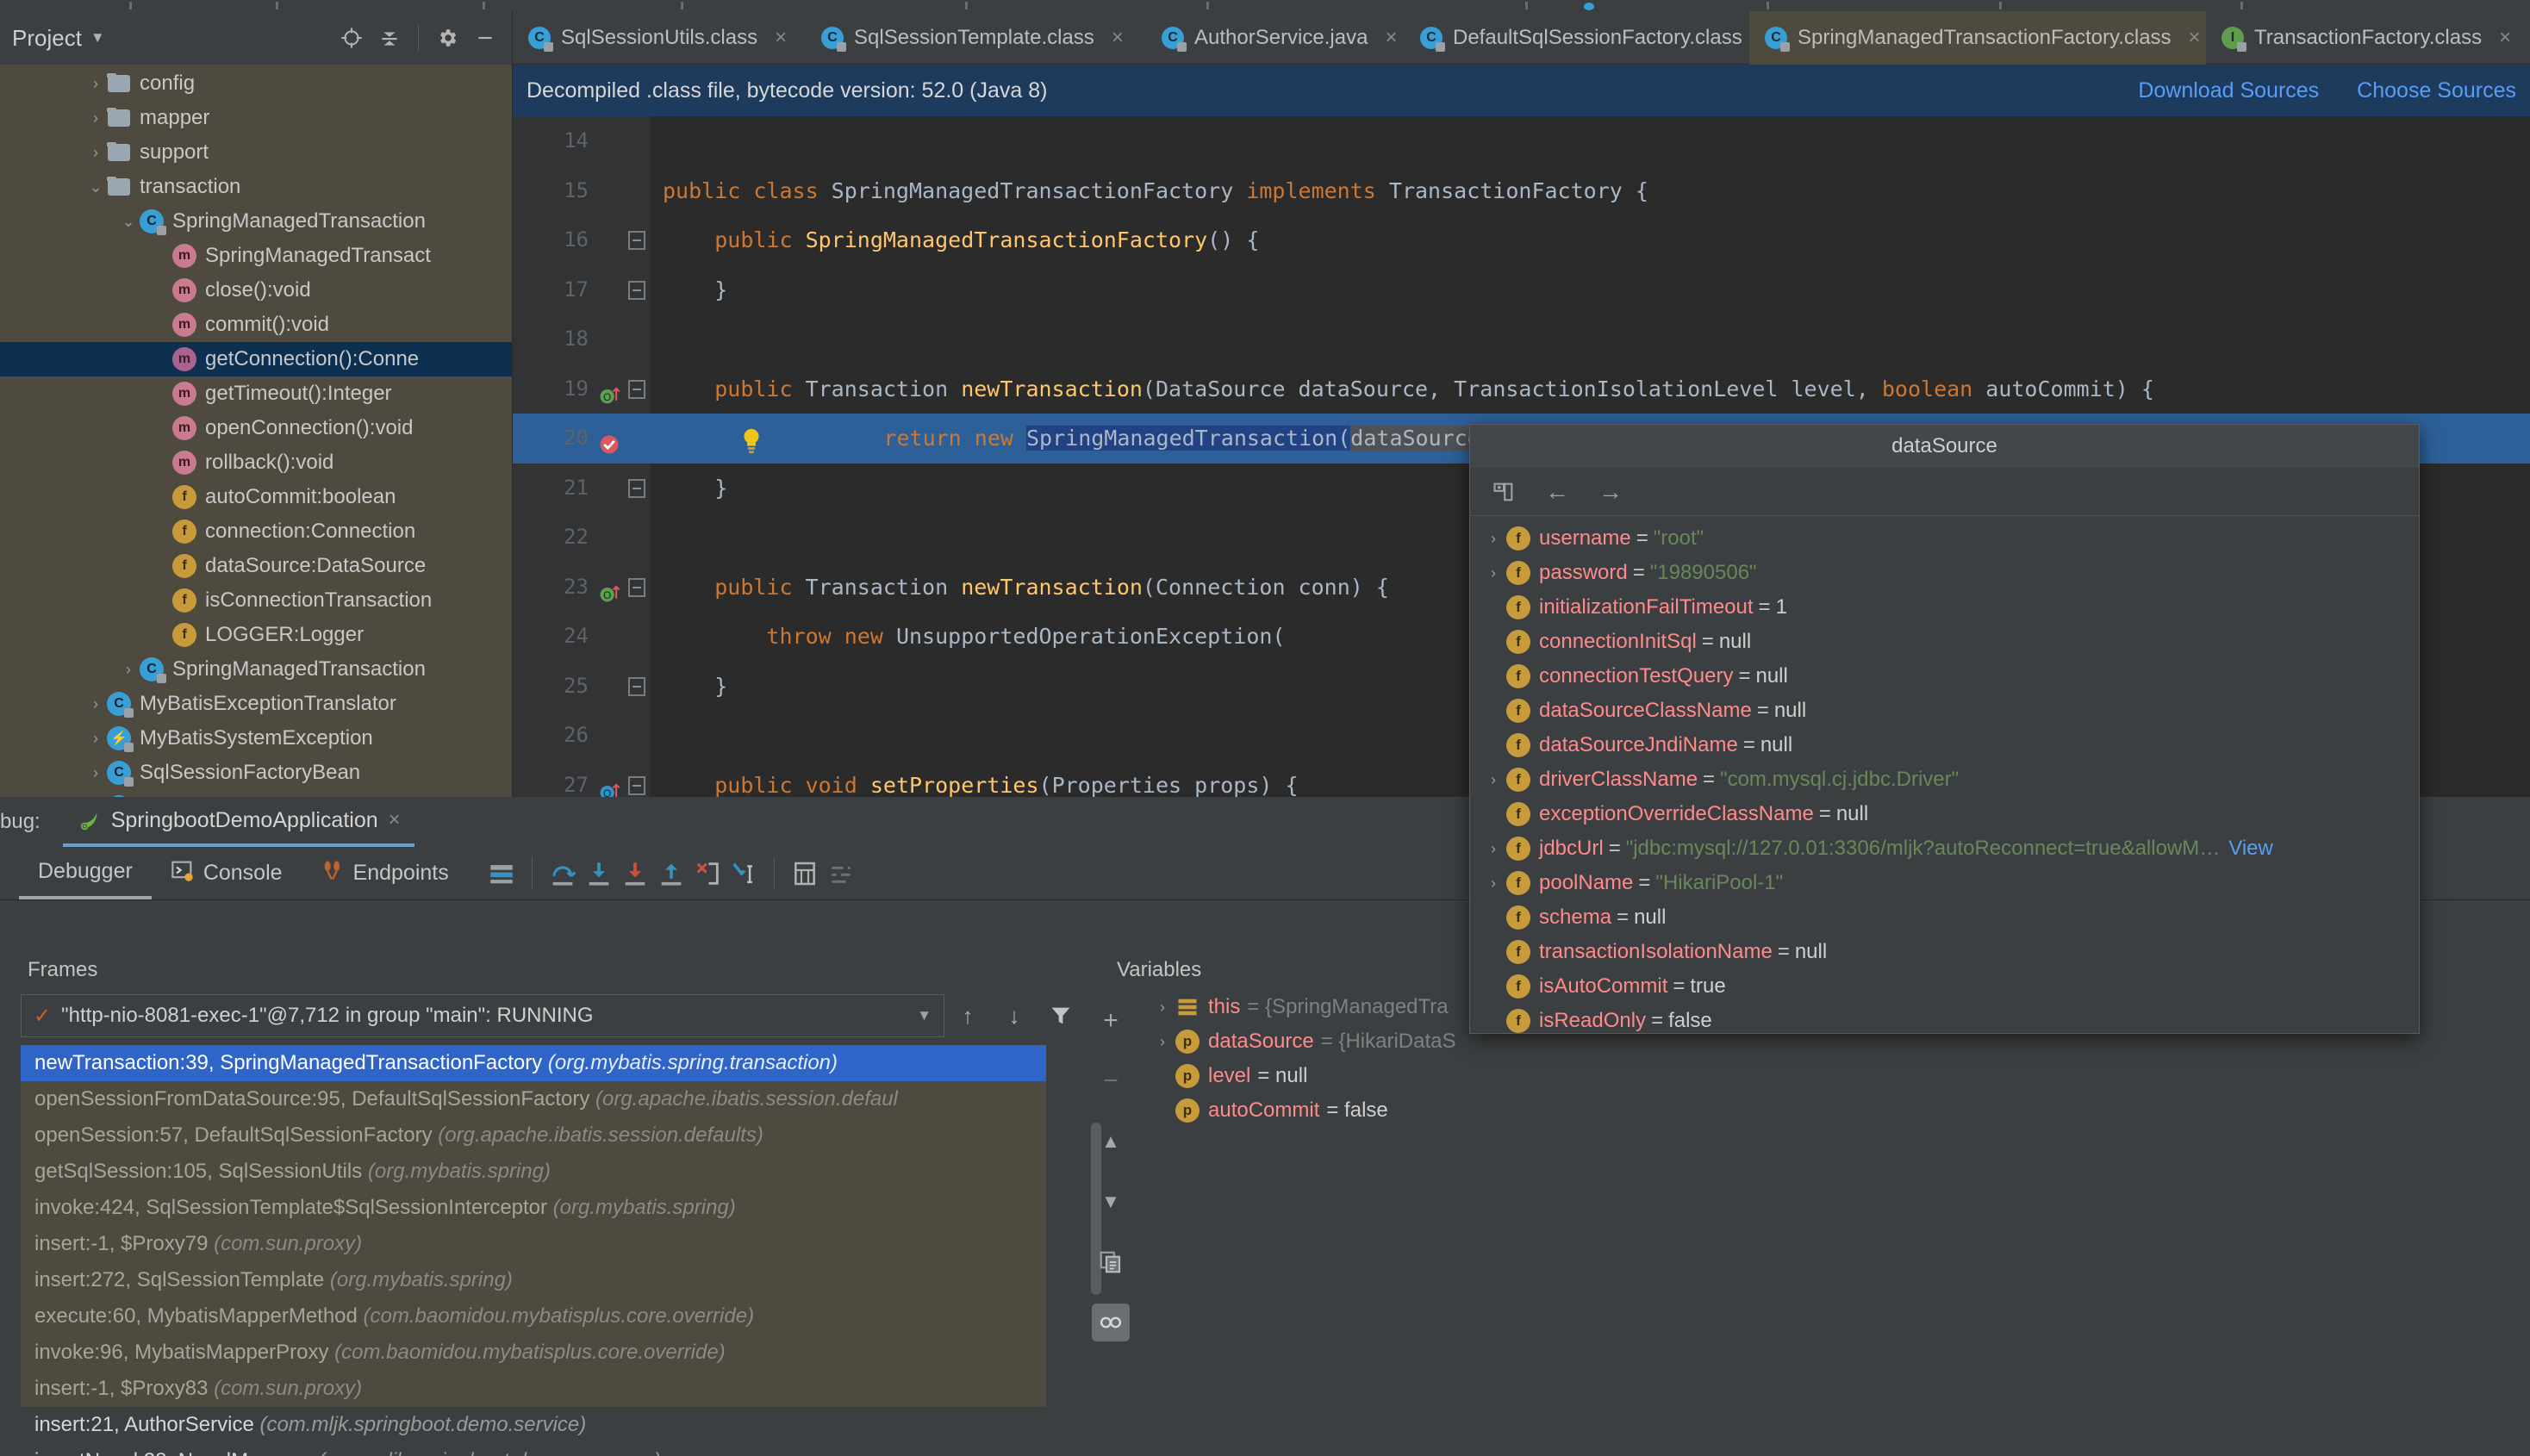 The image size is (2530, 1456). I want to click on gear-icon, so click(447, 38).